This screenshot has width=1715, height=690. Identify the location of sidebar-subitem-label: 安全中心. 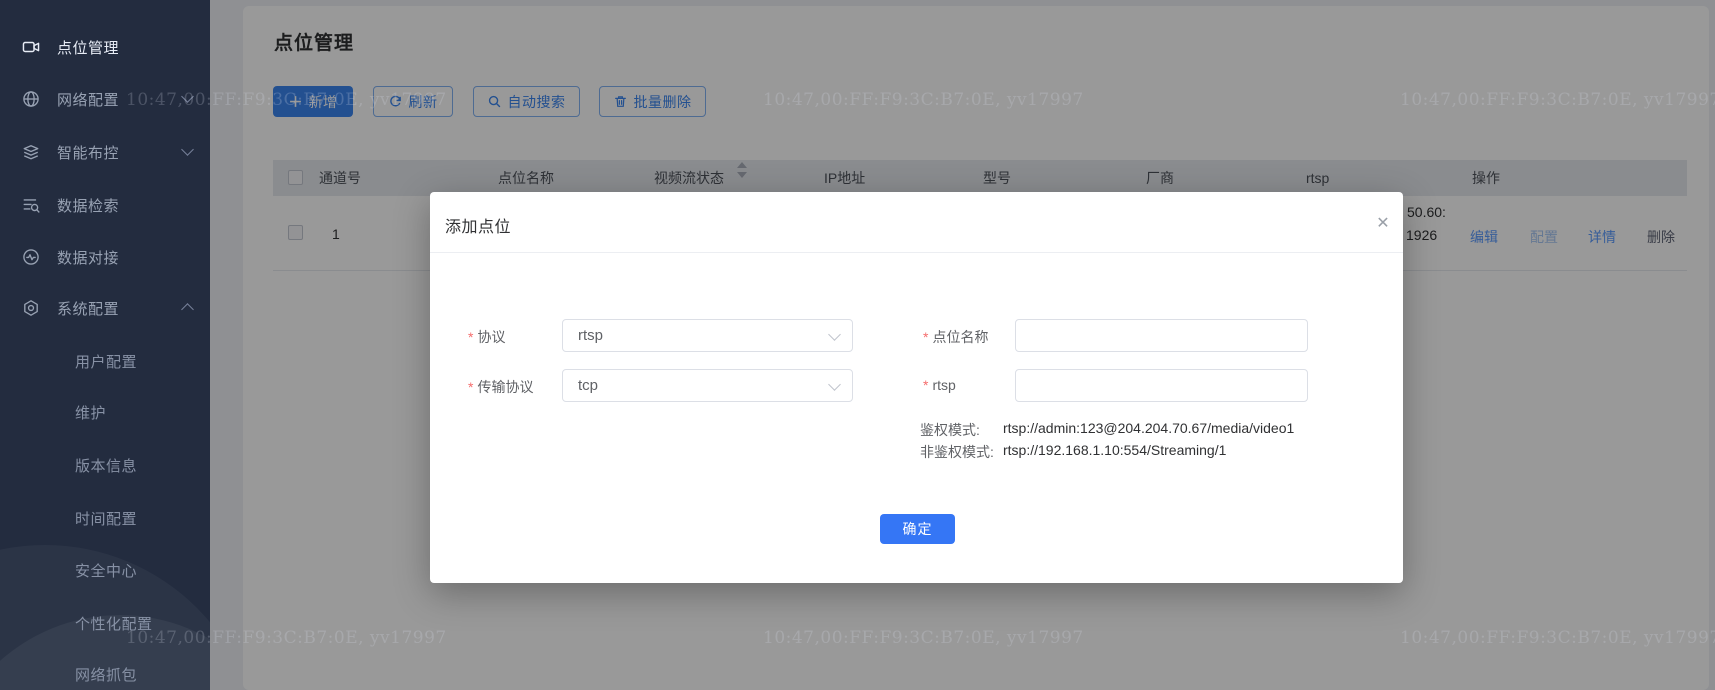
(106, 571).